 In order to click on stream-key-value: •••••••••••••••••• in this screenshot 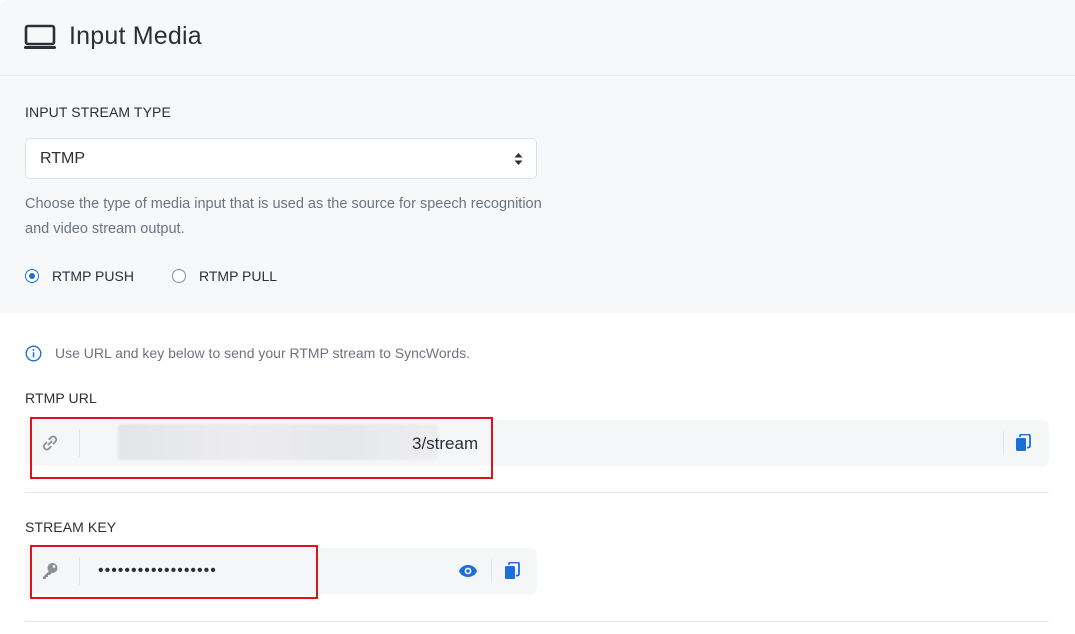, I will do `click(157, 571)`.